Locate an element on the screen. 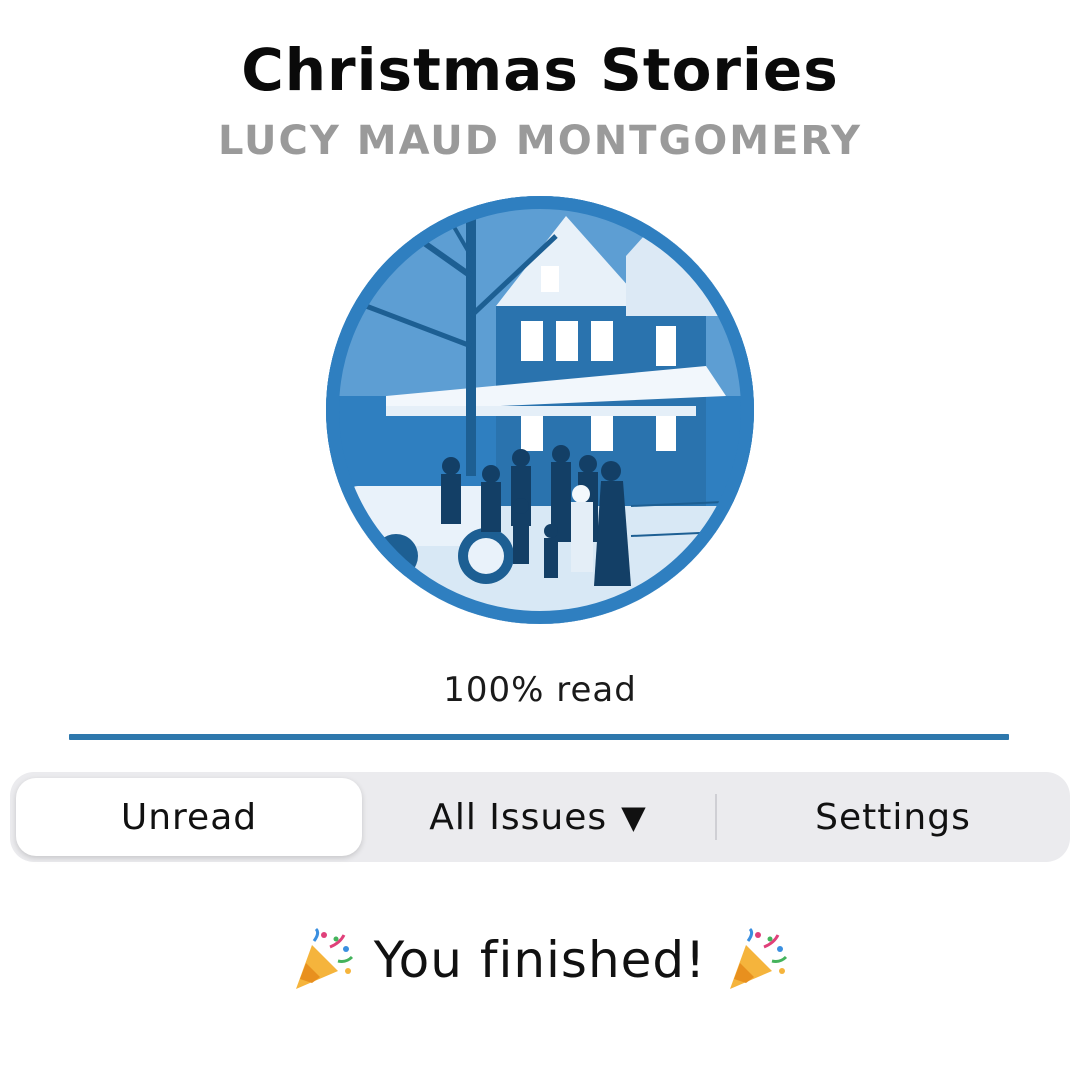 The height and width of the screenshot is (1080, 1080). progress-bar-fill is located at coordinates (539, 737).